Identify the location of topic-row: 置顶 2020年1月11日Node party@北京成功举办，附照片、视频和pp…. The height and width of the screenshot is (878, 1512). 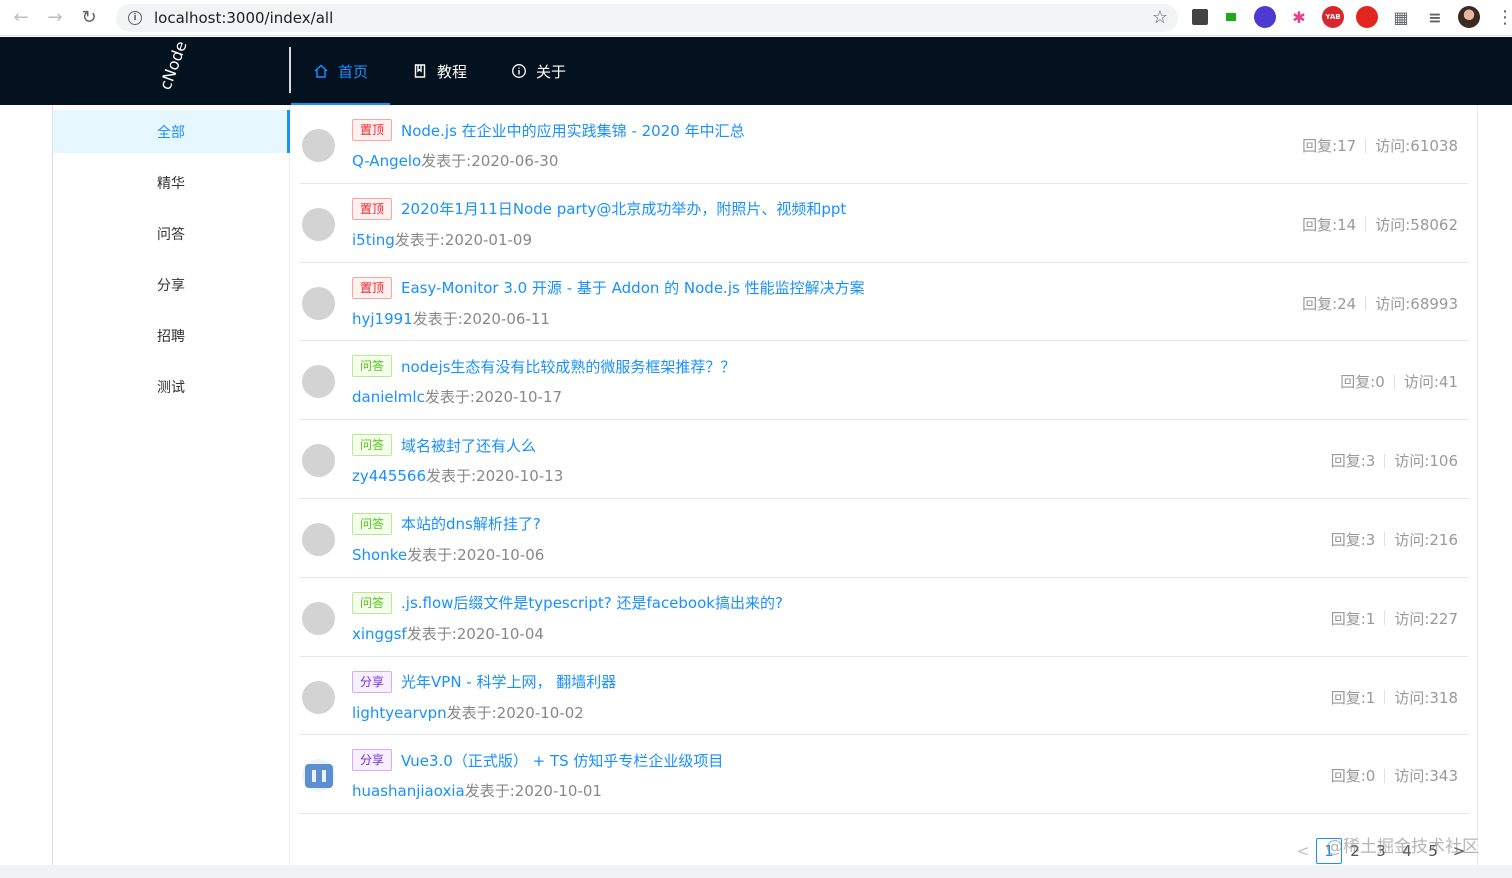
(884, 223).